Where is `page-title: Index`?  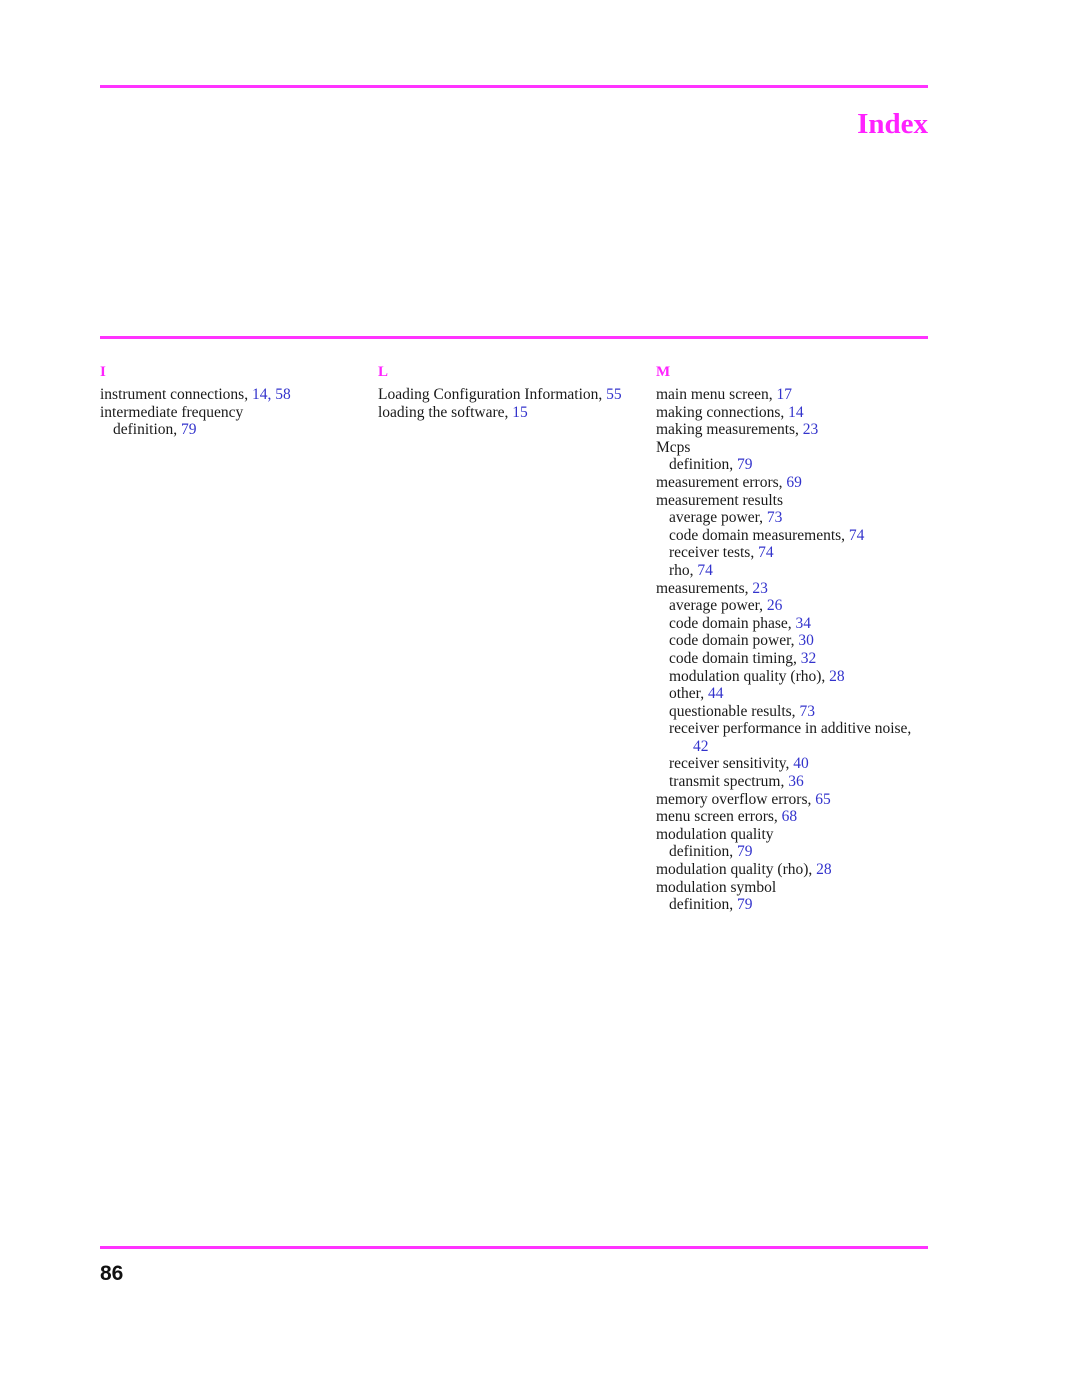 page-title: Index is located at coordinates (892, 124).